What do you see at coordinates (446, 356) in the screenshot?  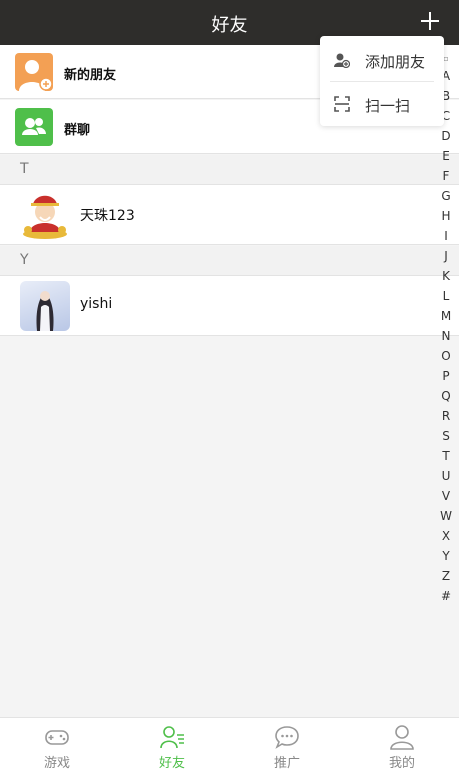 I see `index-letter: O` at bounding box center [446, 356].